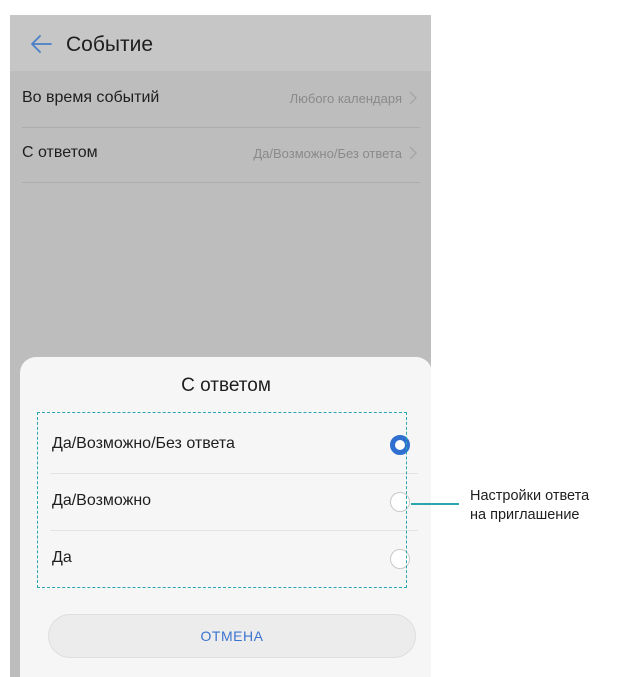 The image size is (625, 677). I want to click on callout-line, so click(435, 504).